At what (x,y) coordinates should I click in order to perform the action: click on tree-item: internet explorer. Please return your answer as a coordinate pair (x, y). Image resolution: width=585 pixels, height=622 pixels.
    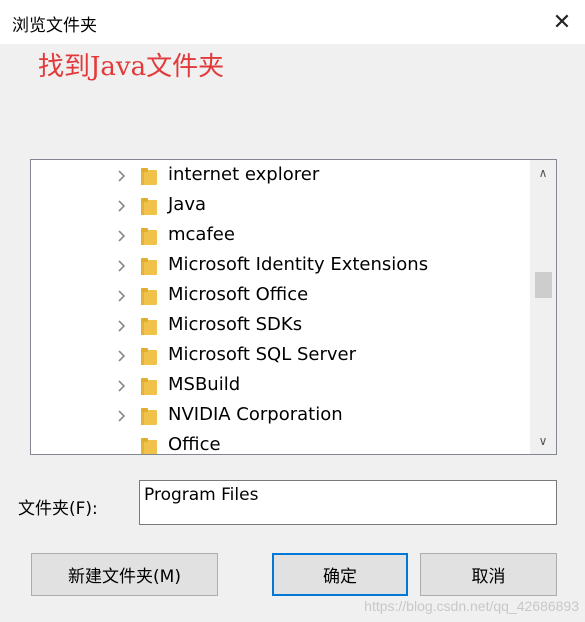
    Looking at the image, I should click on (280, 176).